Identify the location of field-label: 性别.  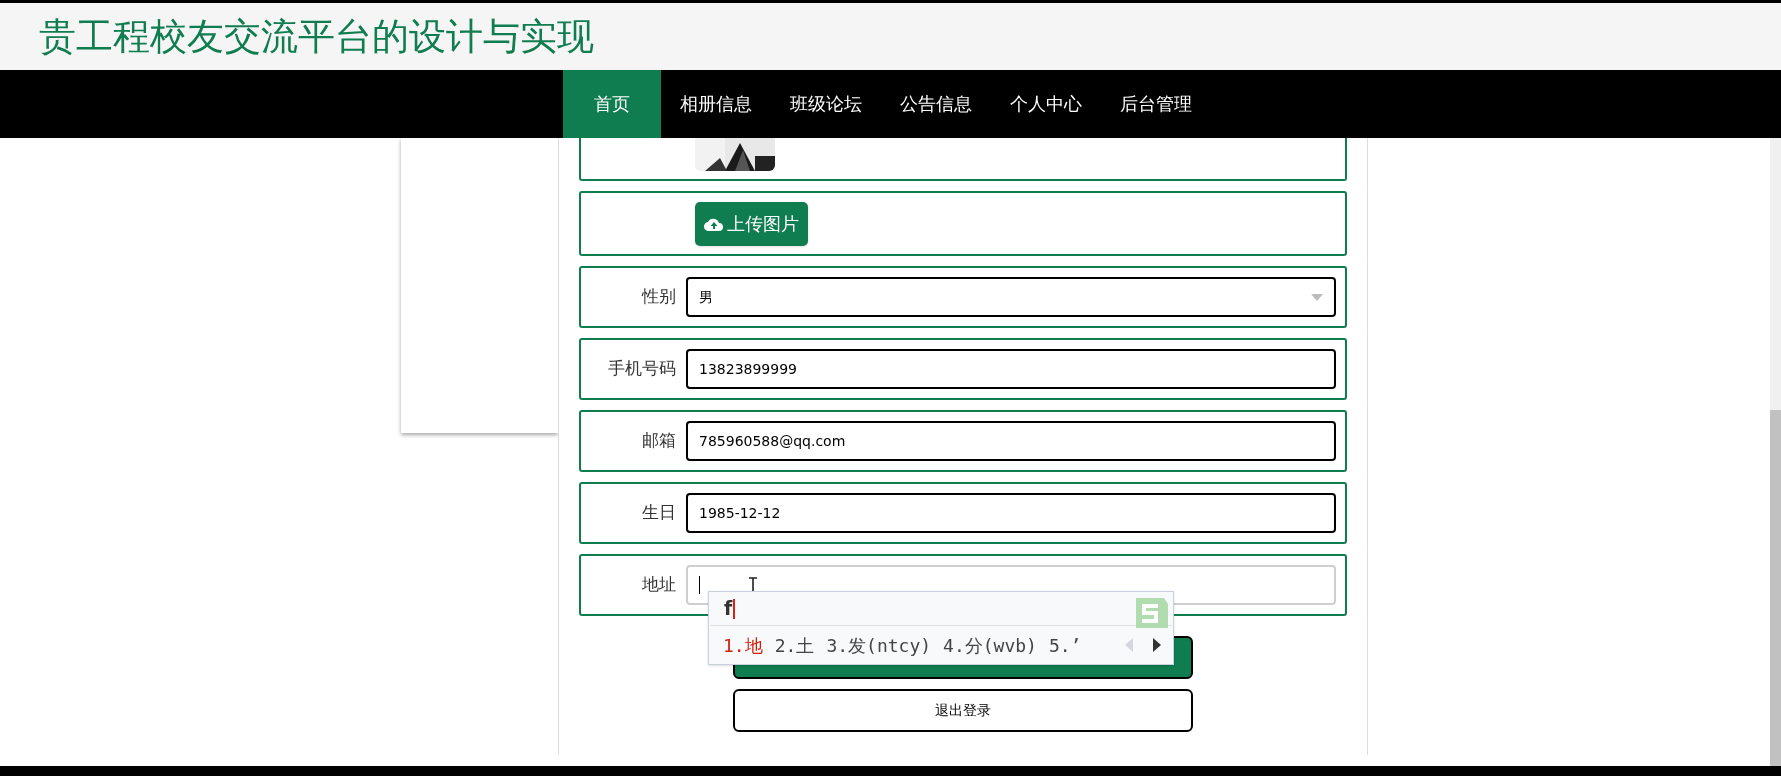
(658, 297).